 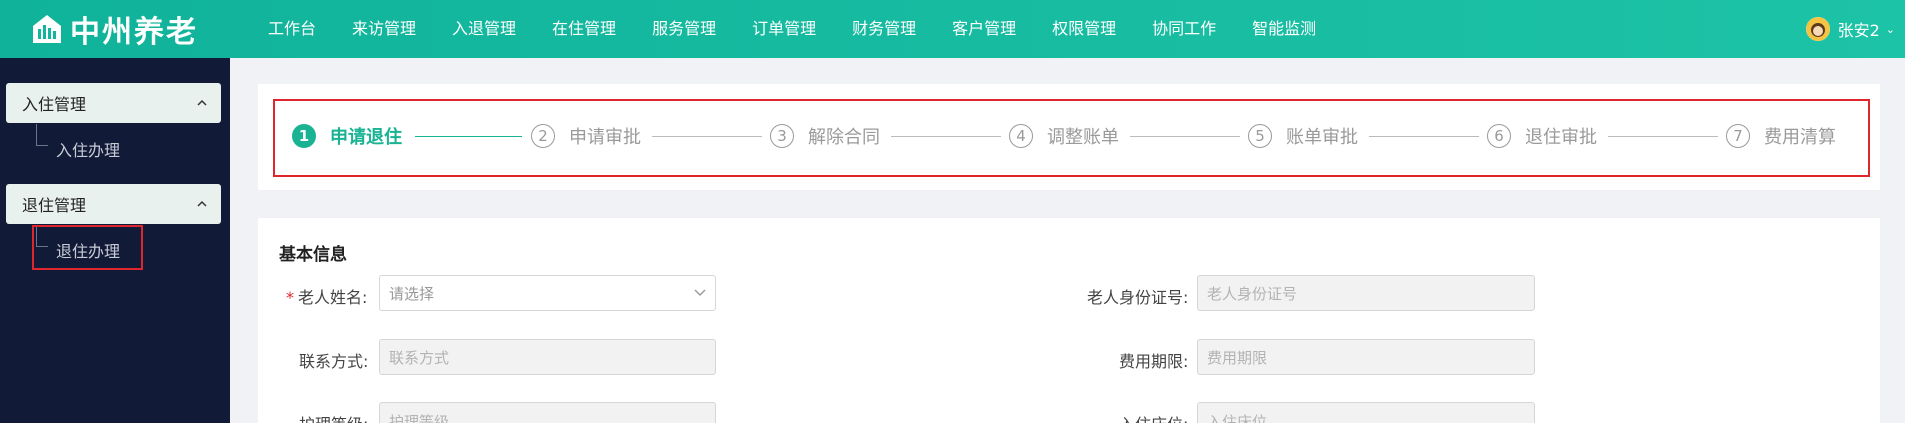 What do you see at coordinates (334, 361) in the screenshot?
I see `contact-label: 联系方式:` at bounding box center [334, 361].